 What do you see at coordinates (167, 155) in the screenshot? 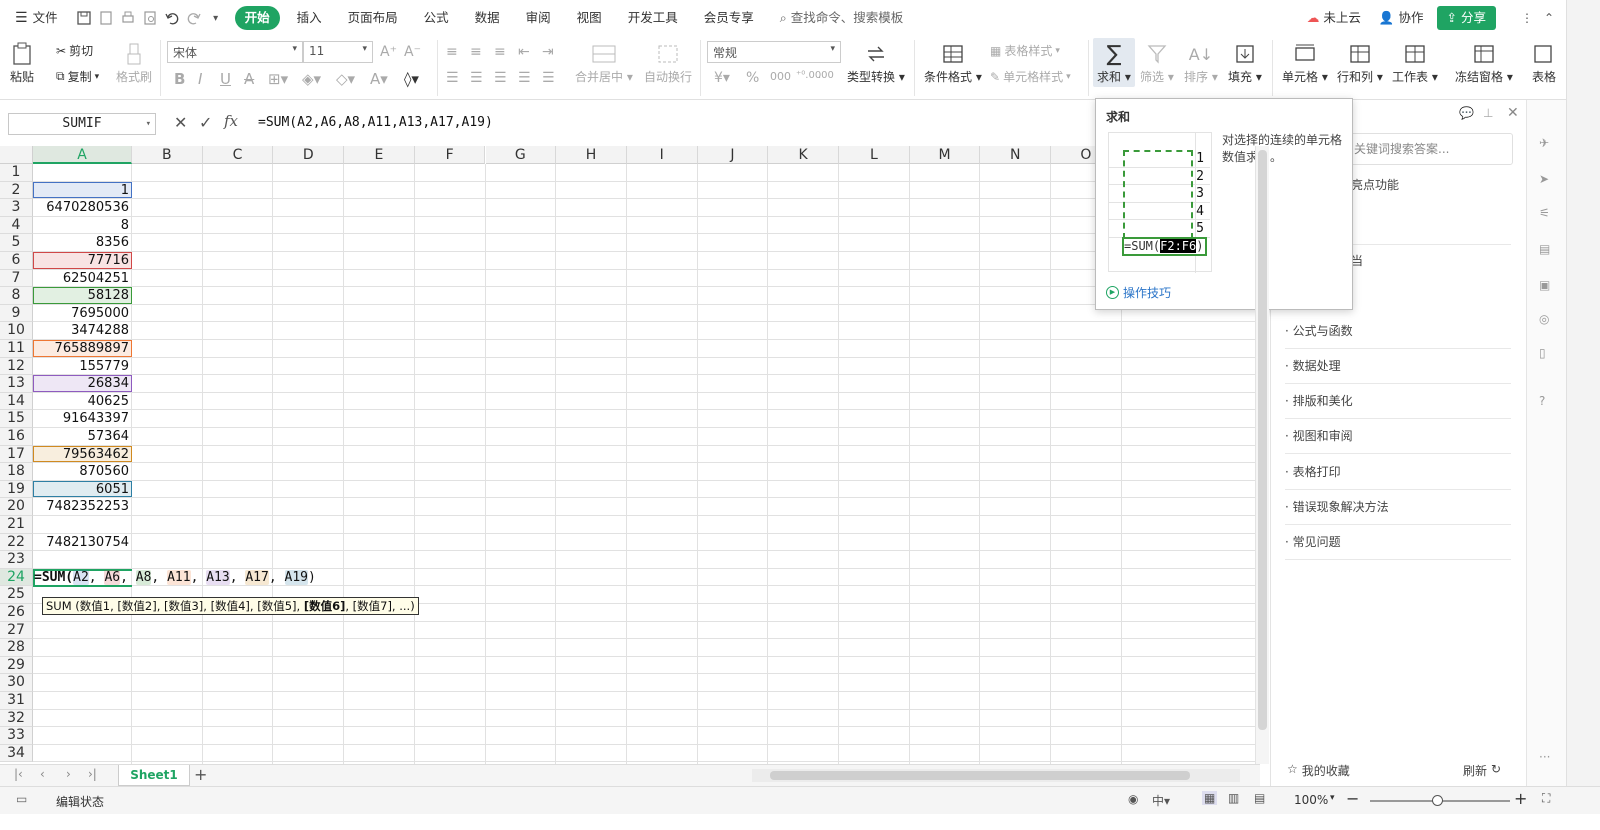
I see `column-header: B` at bounding box center [167, 155].